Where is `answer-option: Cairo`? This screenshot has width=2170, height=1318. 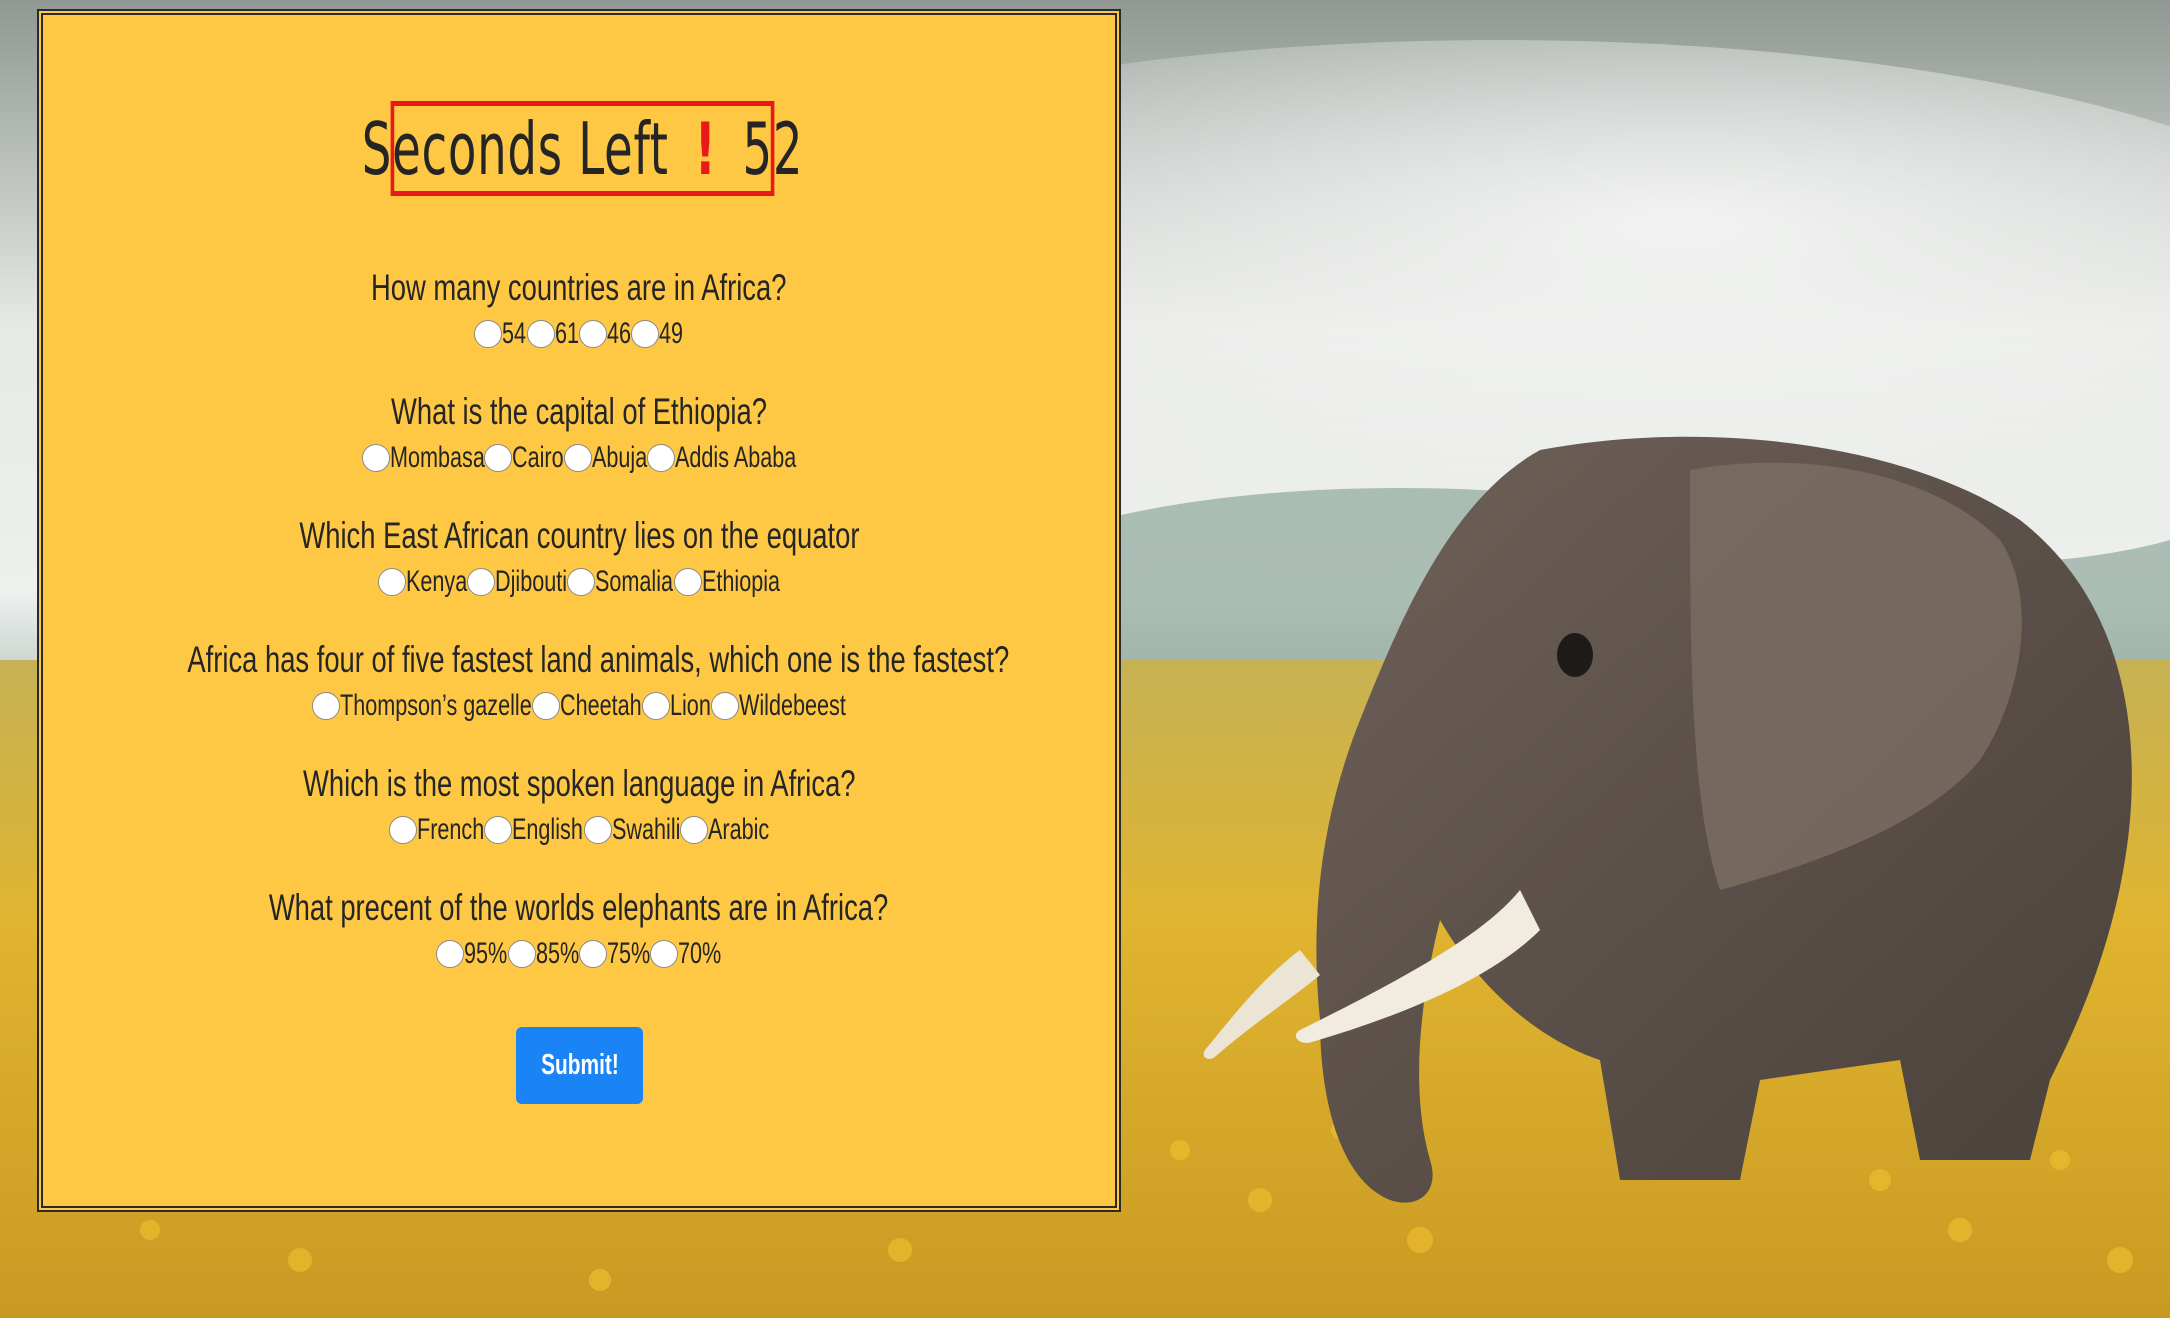
answer-option: Cairo is located at coordinates (524, 458).